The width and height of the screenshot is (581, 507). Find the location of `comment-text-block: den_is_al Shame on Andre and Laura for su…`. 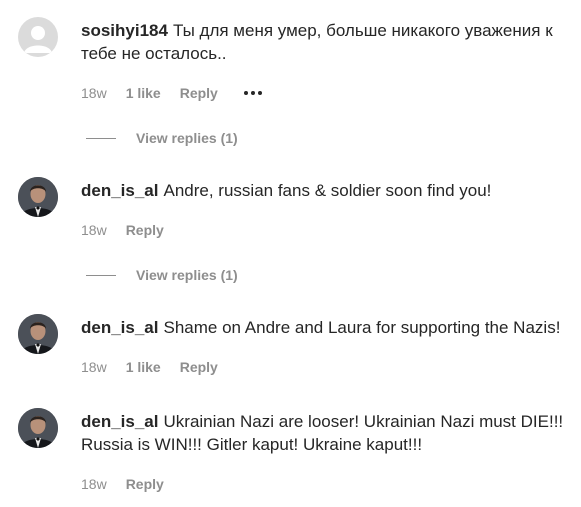

comment-text-block: den_is_al Shame on Andre and Laura for su… is located at coordinates (326, 327).